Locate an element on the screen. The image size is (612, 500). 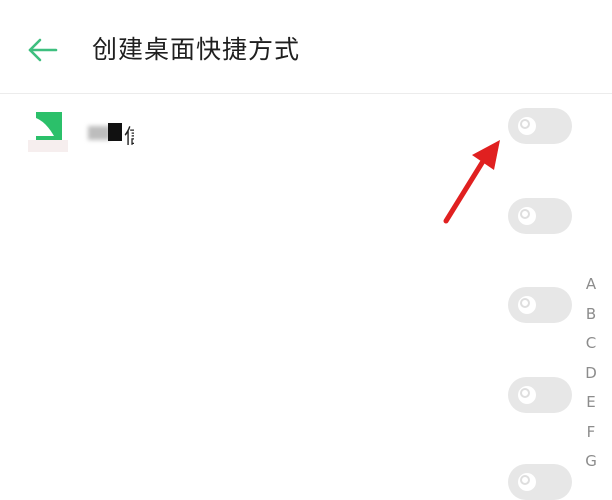
arrow-left-icon is located at coordinates (43, 50).